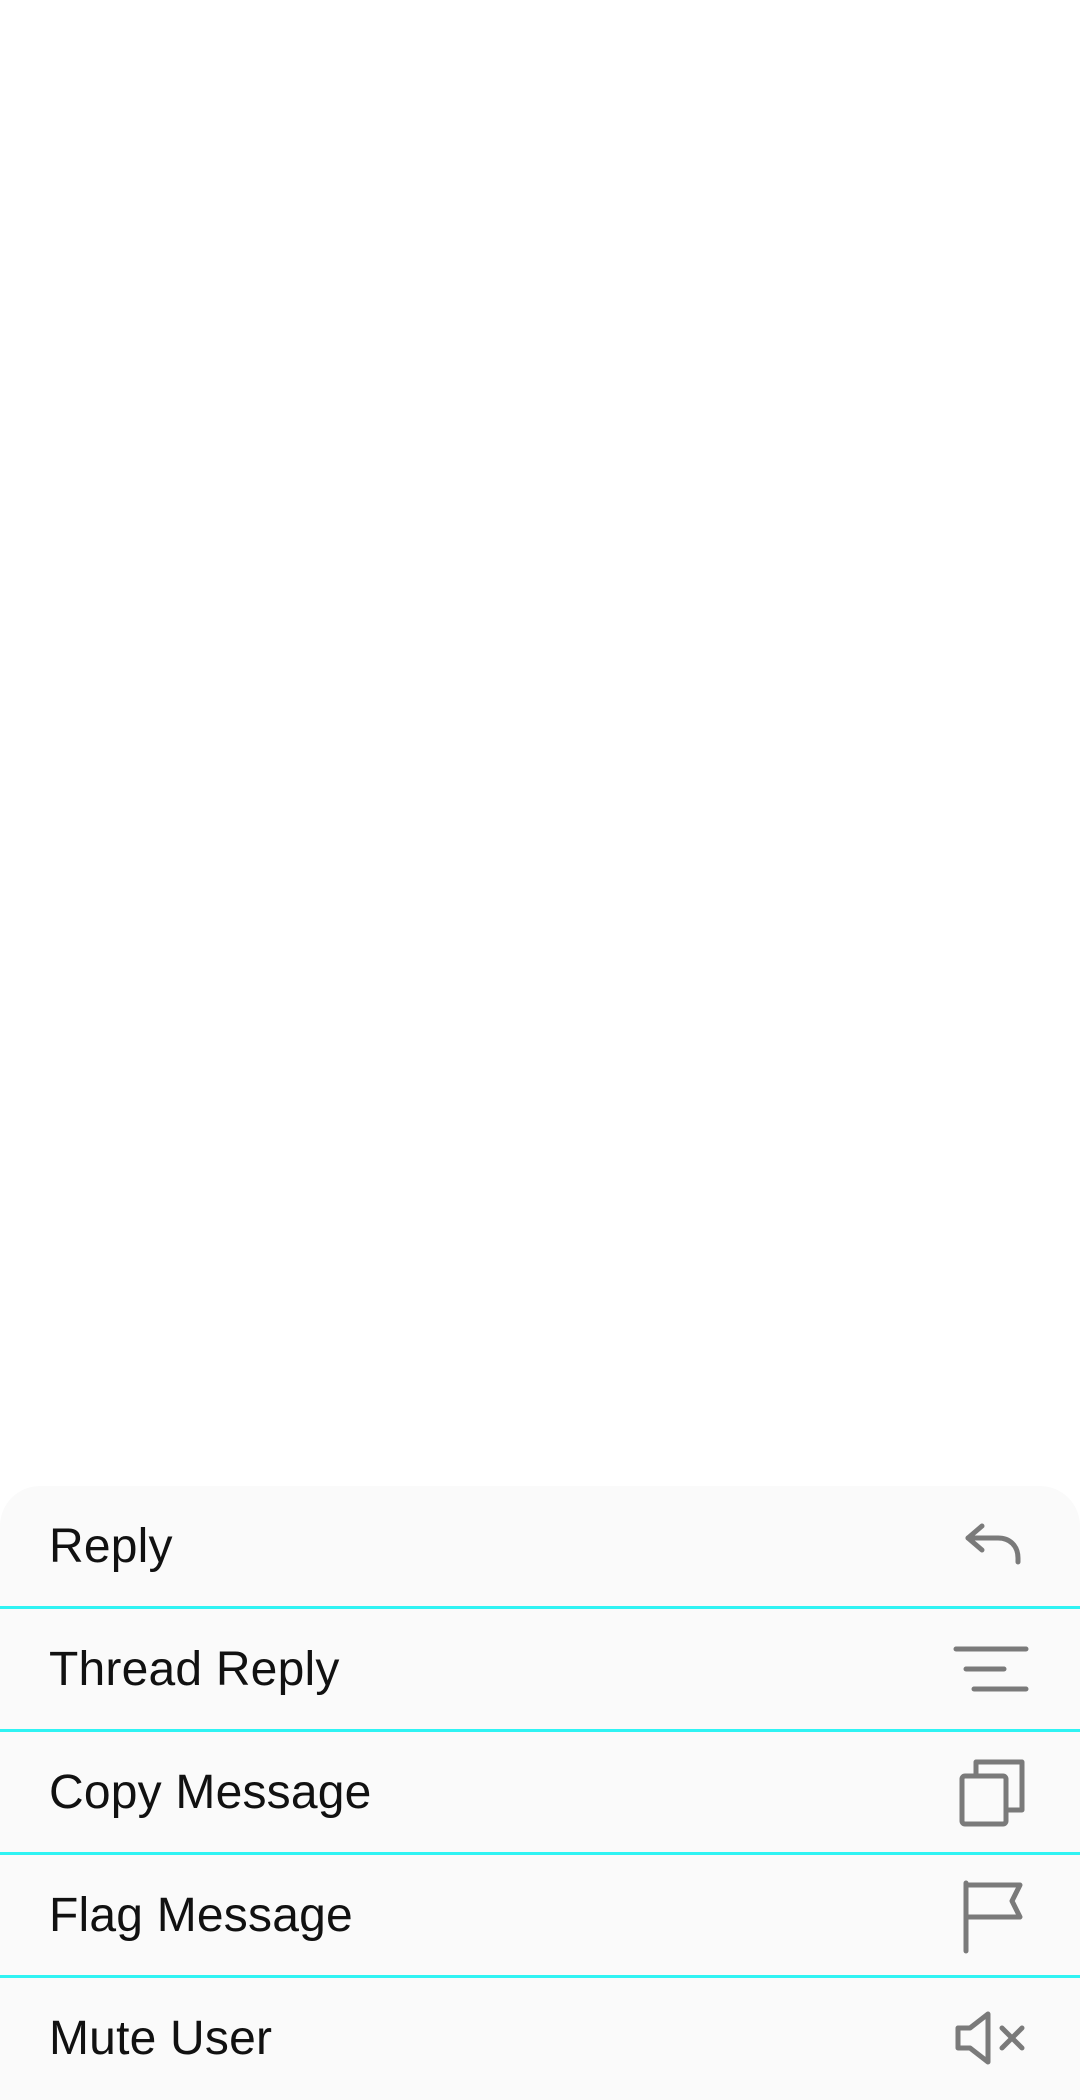  Describe the element at coordinates (210, 1792) in the screenshot. I see `menu-item-label: Copy Message` at that location.